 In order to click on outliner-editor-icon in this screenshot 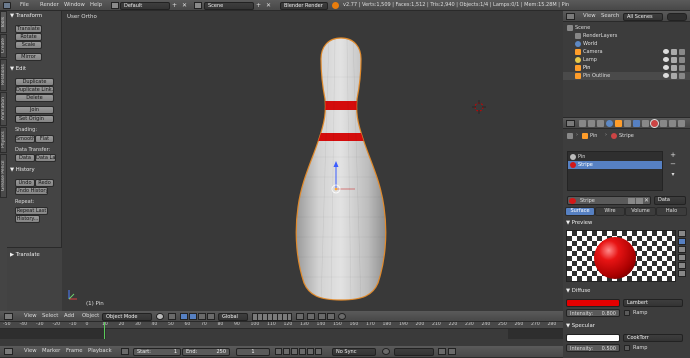, I will do `click(570, 16)`.